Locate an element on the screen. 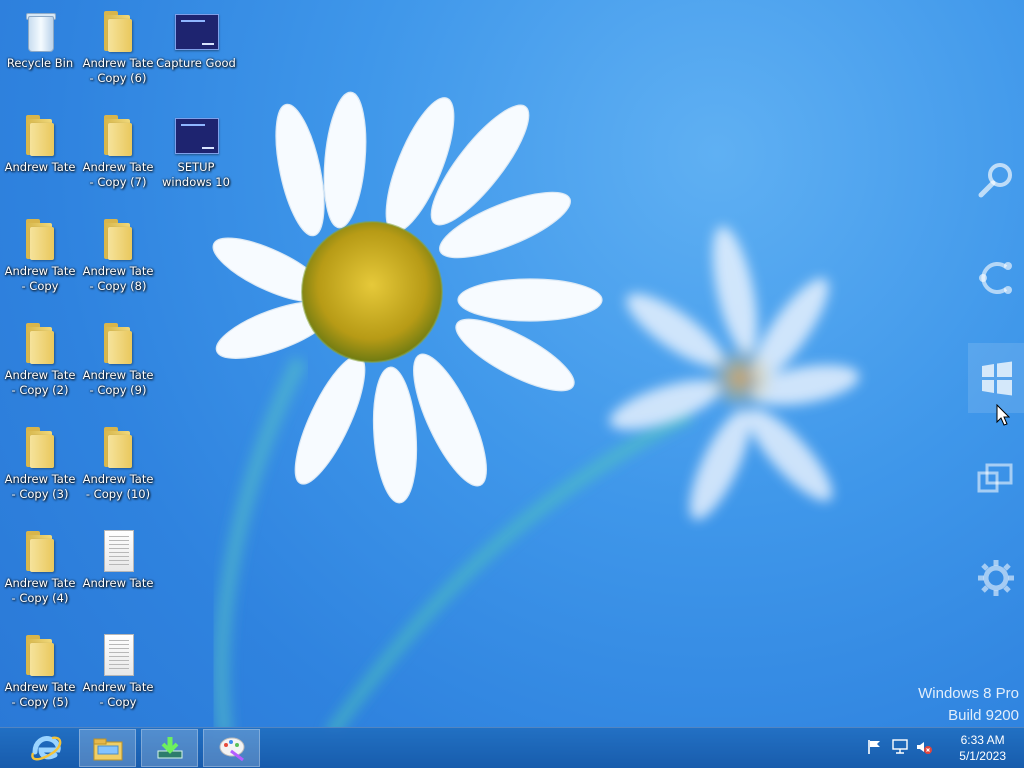 This screenshot has height=768, width=1024. flag-icon is located at coordinates (874, 747).